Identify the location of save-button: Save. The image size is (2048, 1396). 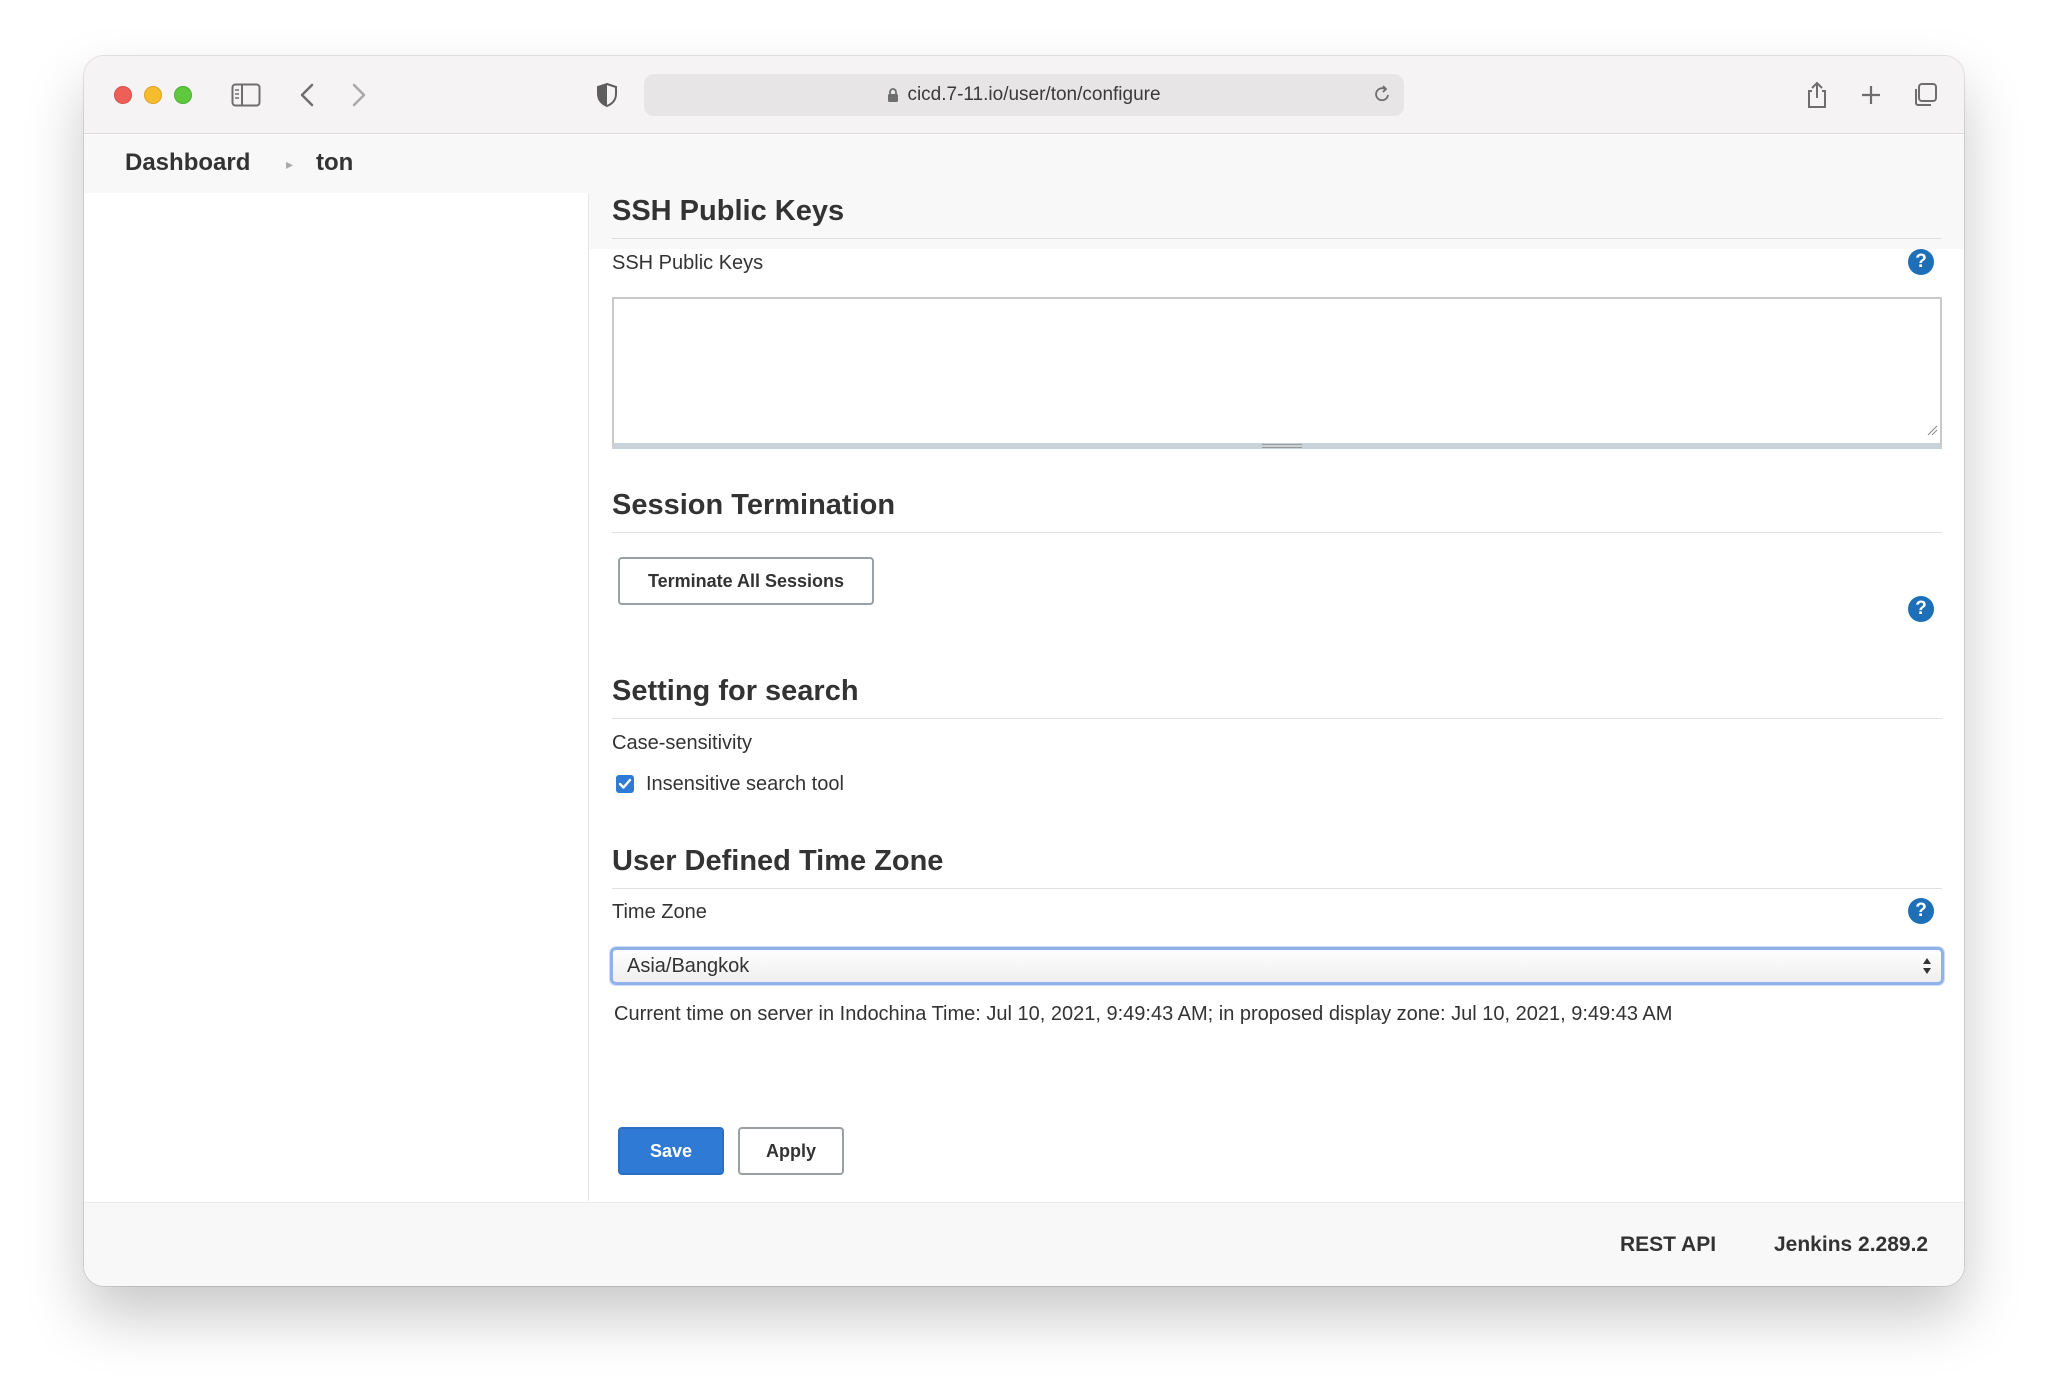
(671, 1151).